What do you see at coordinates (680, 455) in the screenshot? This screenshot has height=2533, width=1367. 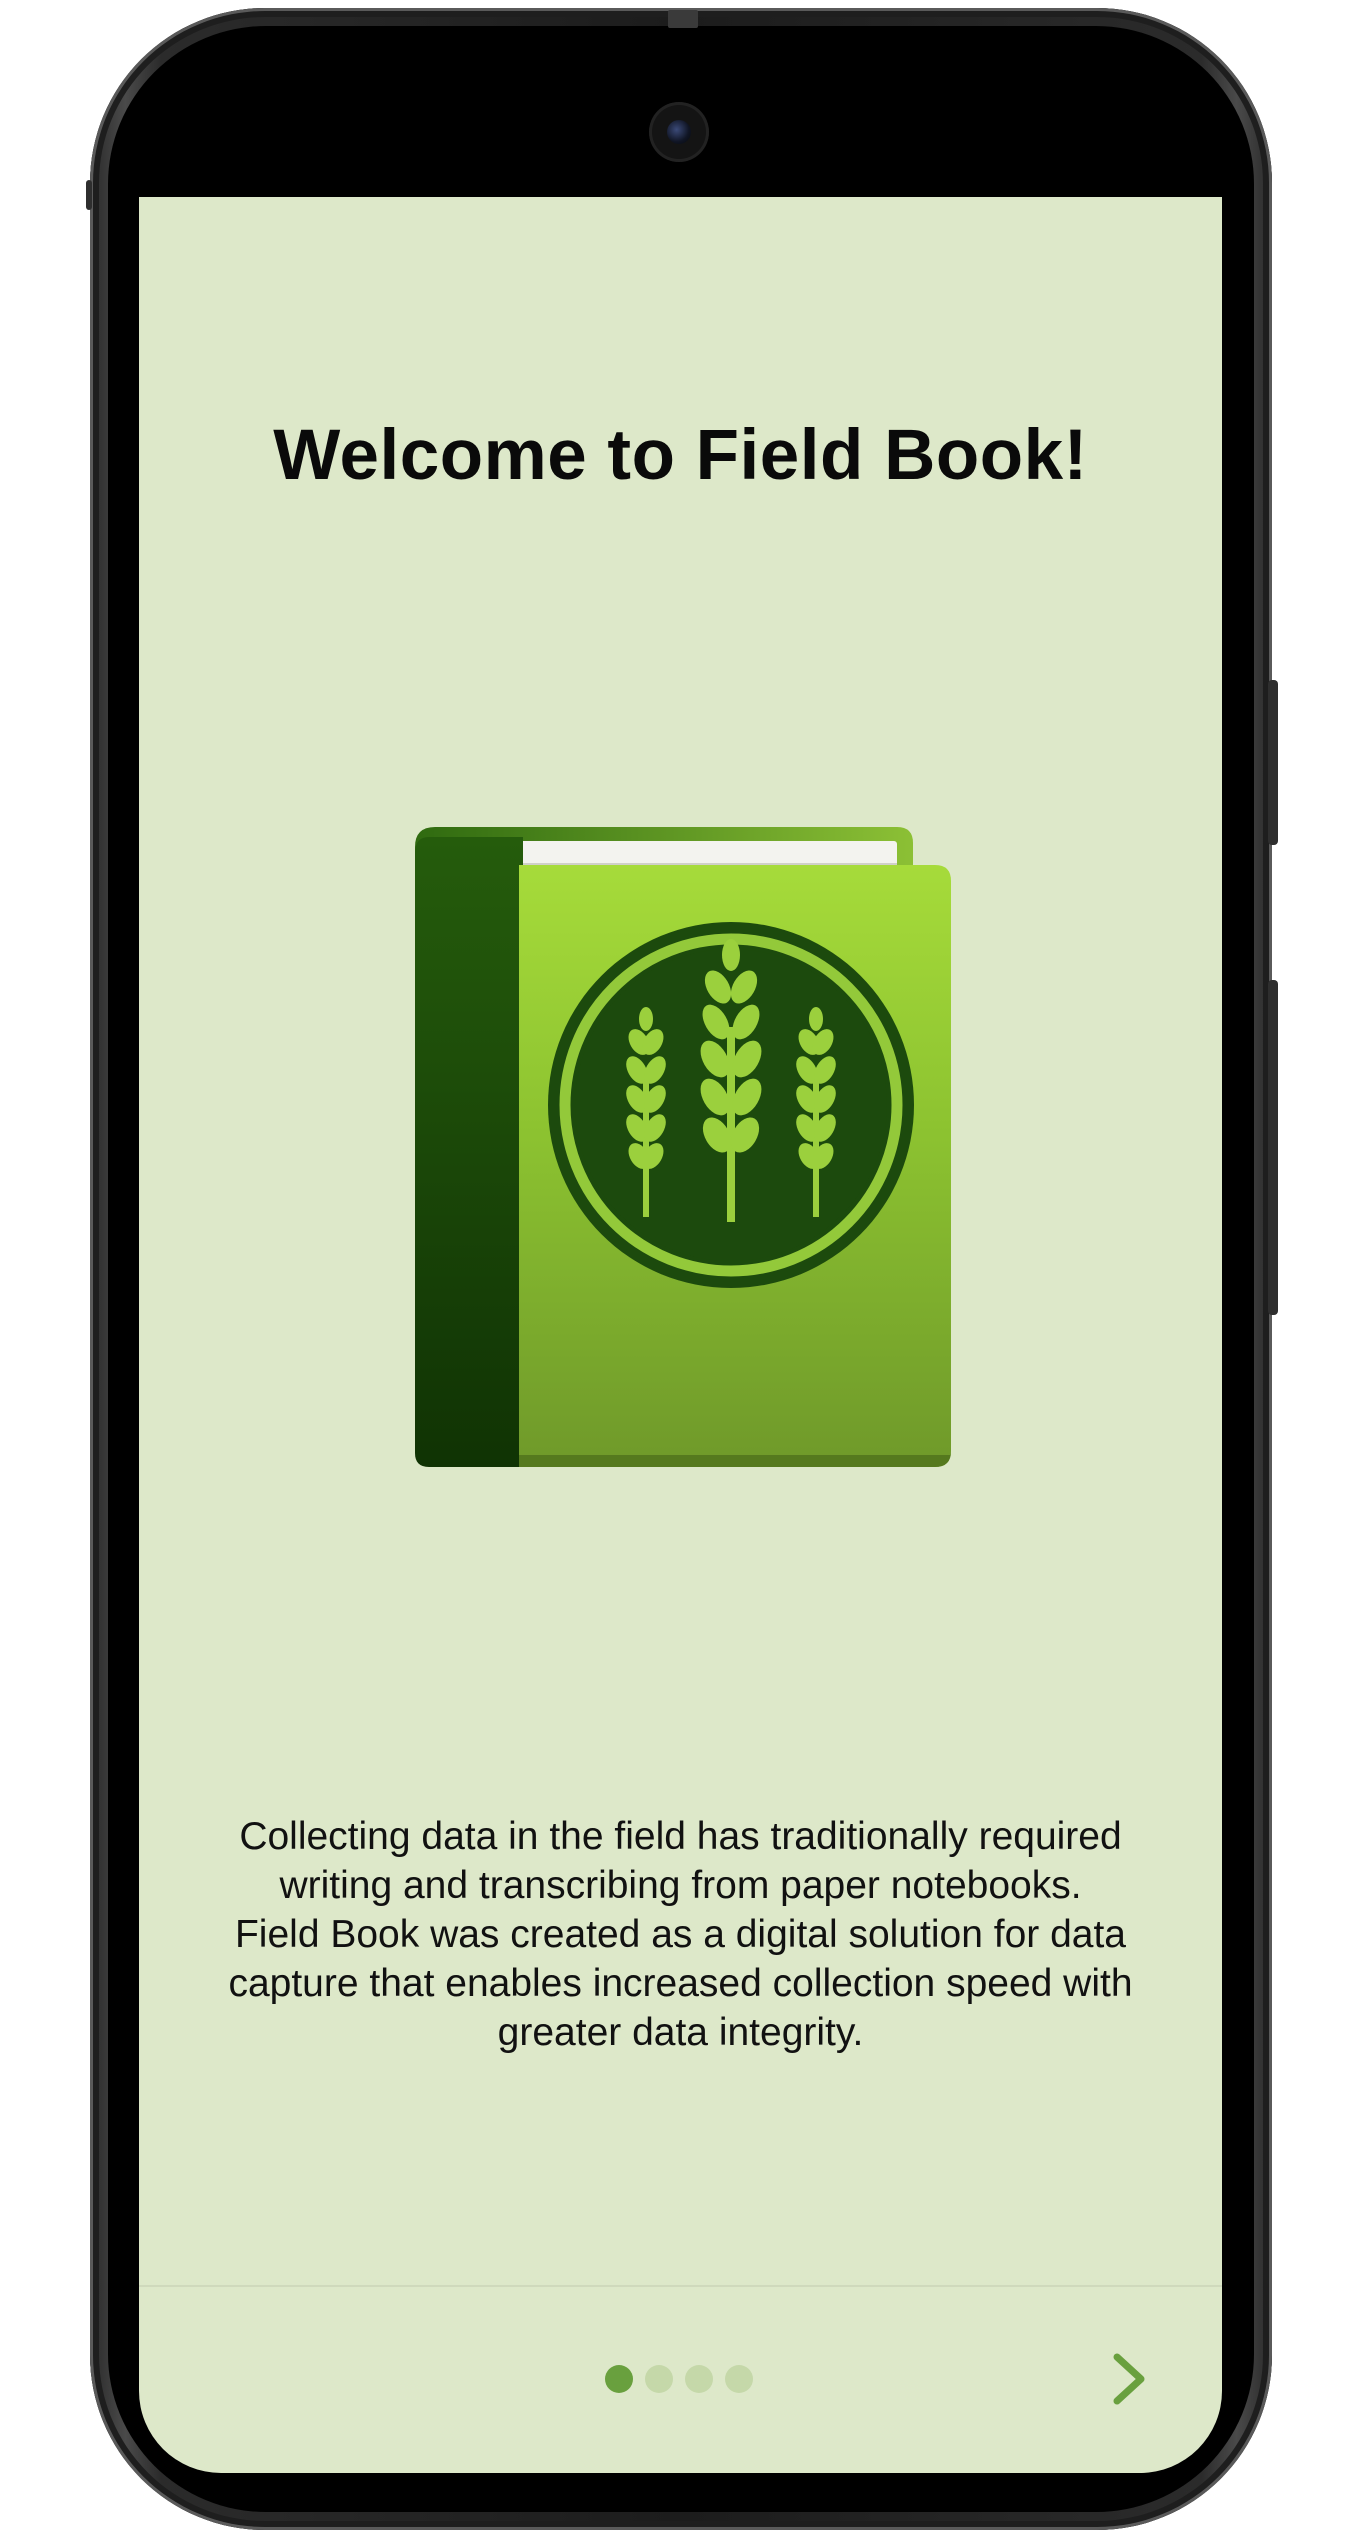 I see `welcome-title: Welcome to Field Book!` at bounding box center [680, 455].